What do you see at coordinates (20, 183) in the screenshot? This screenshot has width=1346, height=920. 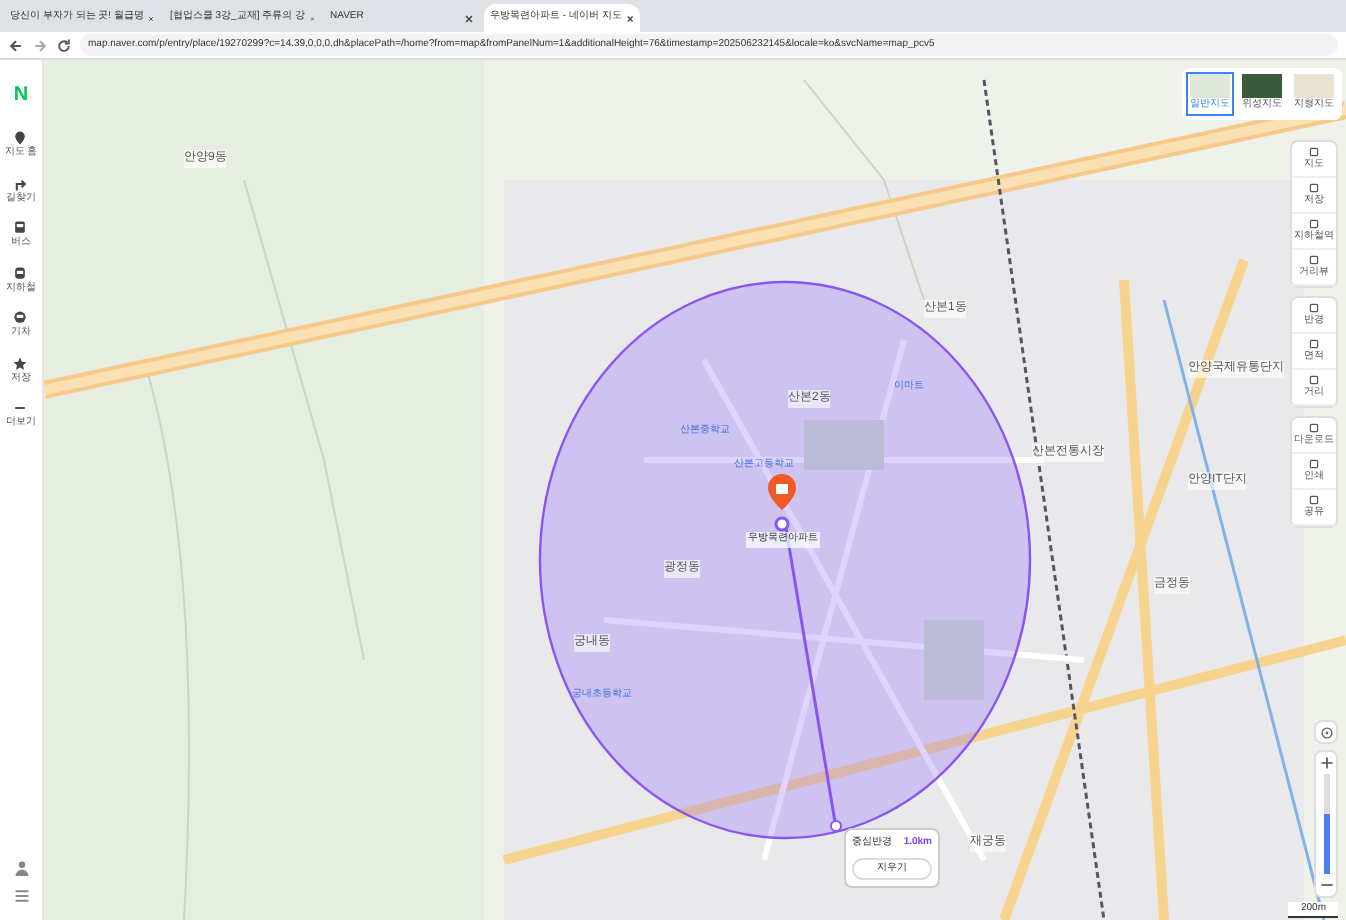 I see `route-icon` at bounding box center [20, 183].